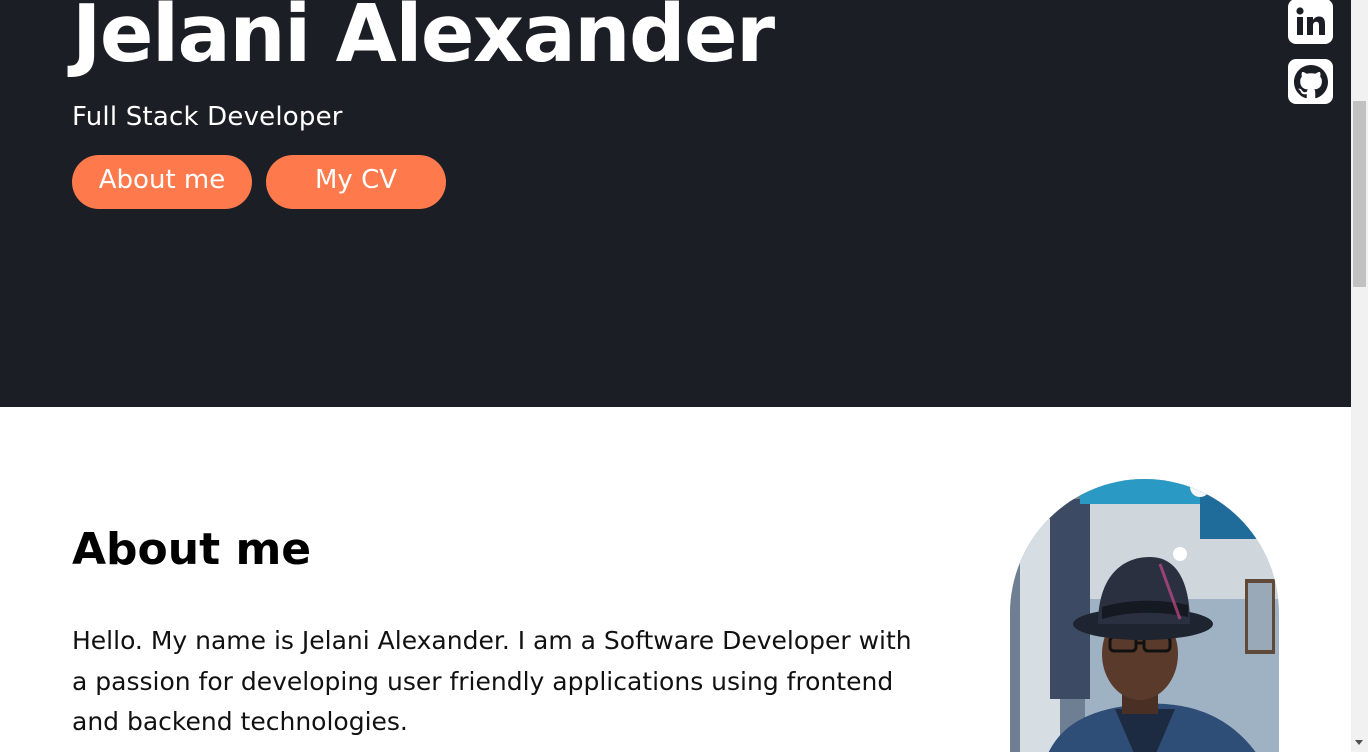 The image size is (1368, 752). I want to click on hero-name: Jelani Alexander, so click(423, 40).